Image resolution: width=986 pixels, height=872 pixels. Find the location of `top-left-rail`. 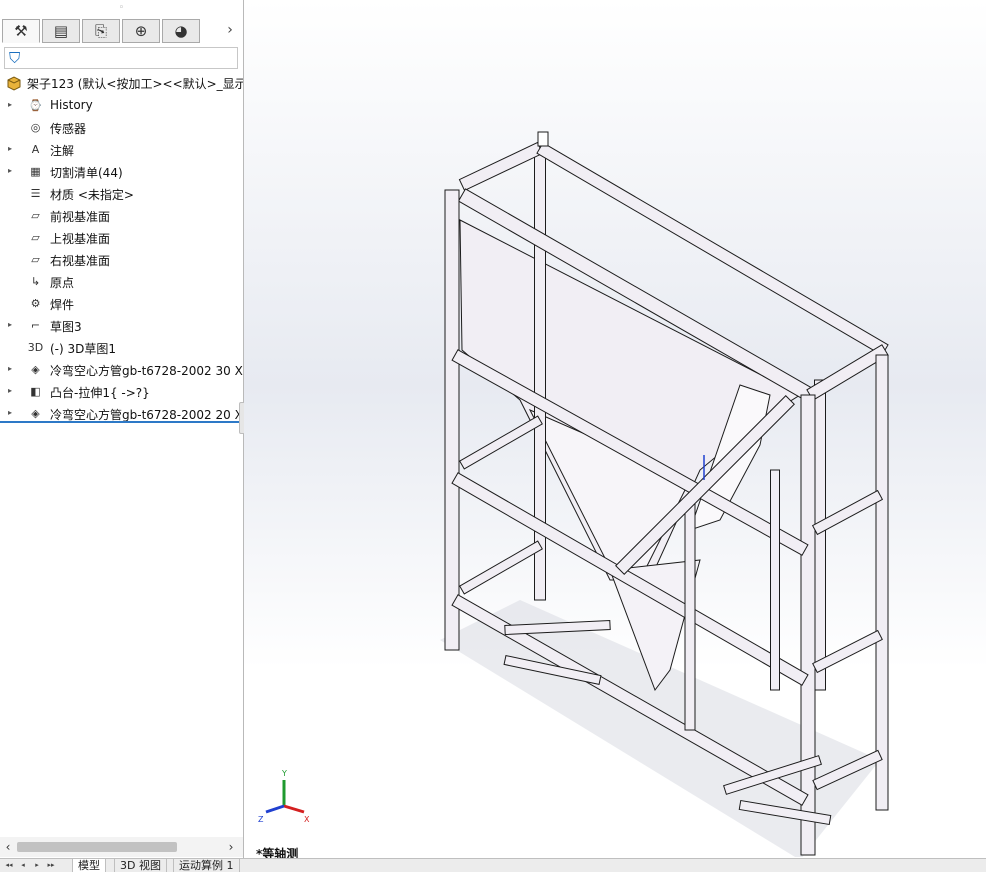

top-left-rail is located at coordinates (501, 166).